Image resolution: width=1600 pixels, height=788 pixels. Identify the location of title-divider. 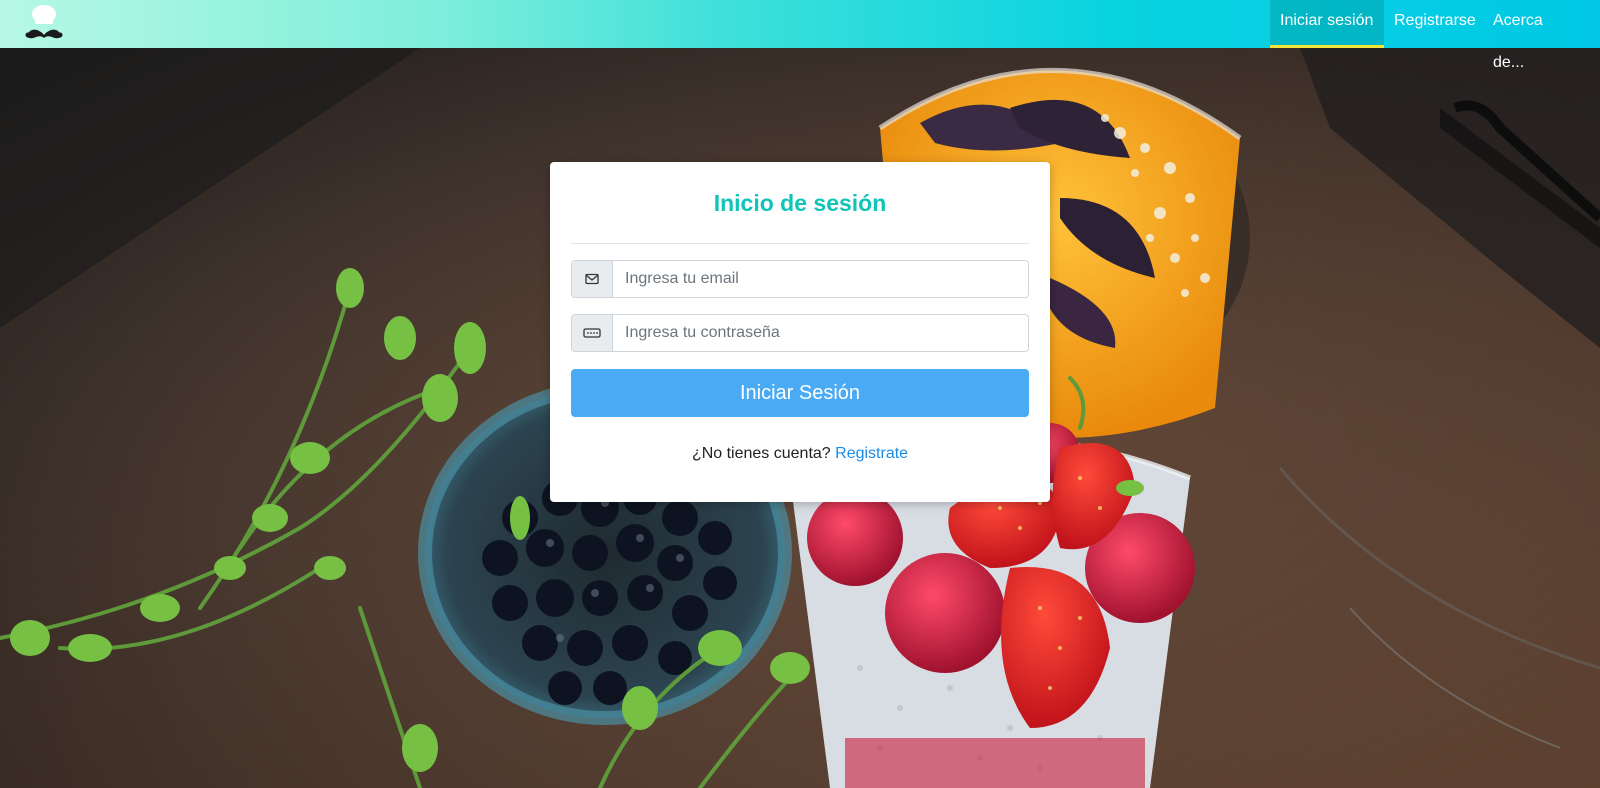
(800, 243).